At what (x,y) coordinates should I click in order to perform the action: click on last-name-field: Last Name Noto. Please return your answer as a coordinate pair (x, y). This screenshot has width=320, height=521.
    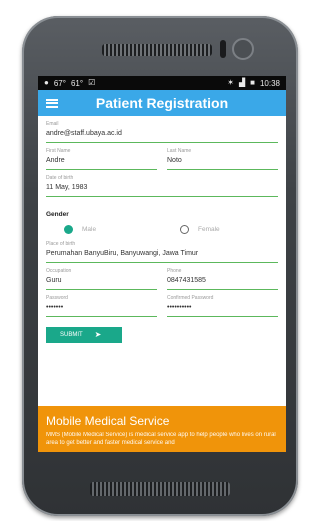
    Looking at the image, I should click on (222, 156).